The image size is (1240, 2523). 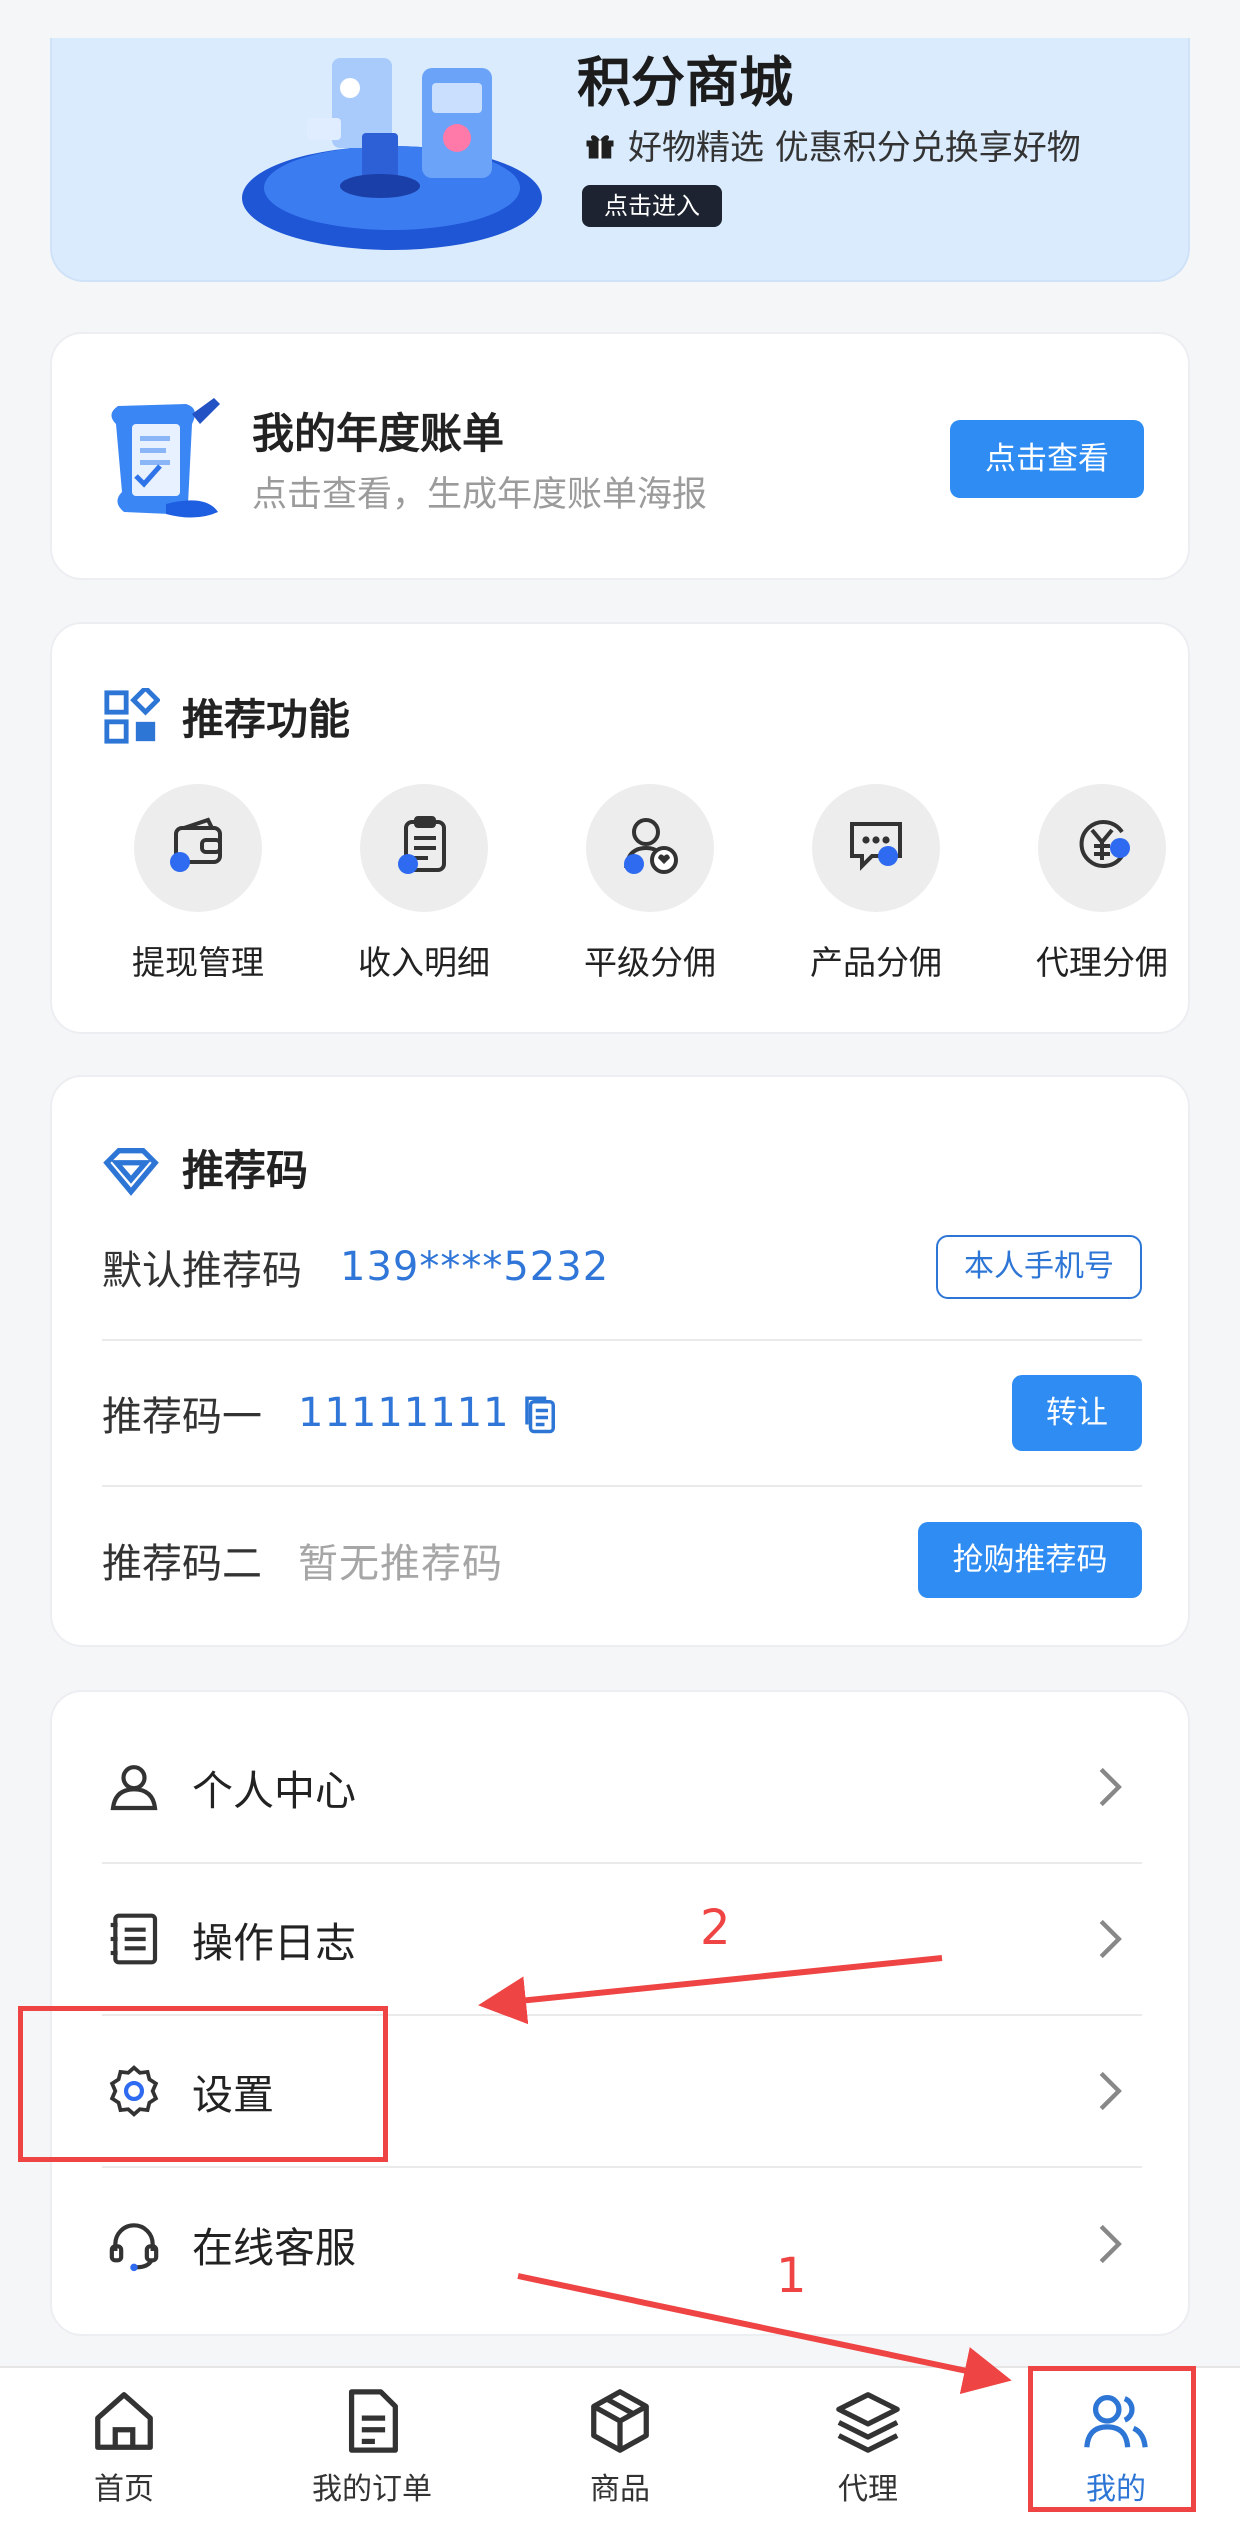 What do you see at coordinates (165, 458) in the screenshot?
I see `bill-scroll-icon` at bounding box center [165, 458].